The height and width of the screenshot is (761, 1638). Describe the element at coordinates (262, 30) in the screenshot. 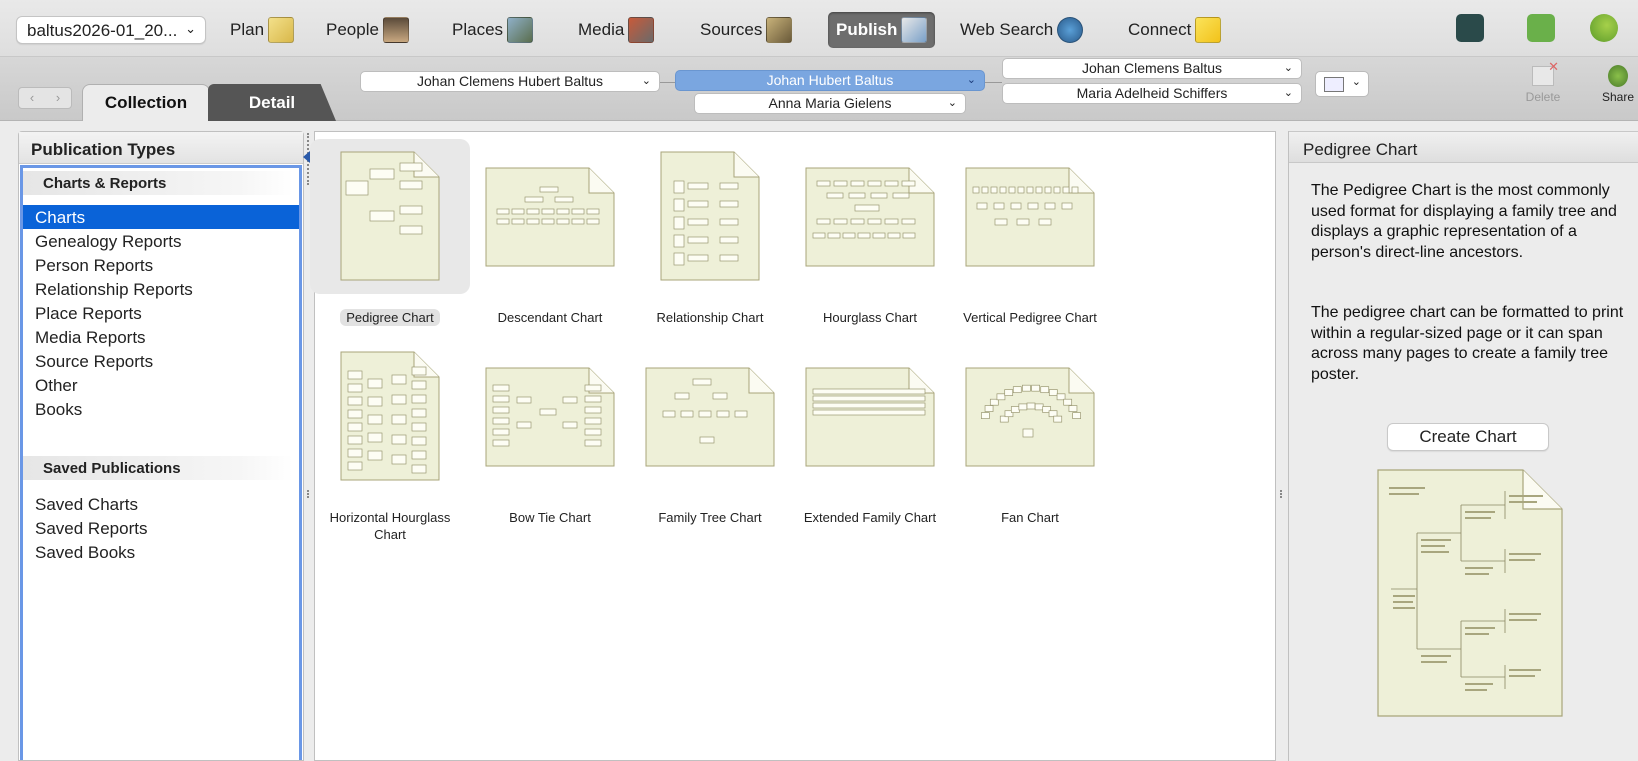

I see `module-plan-button: Plan` at that location.